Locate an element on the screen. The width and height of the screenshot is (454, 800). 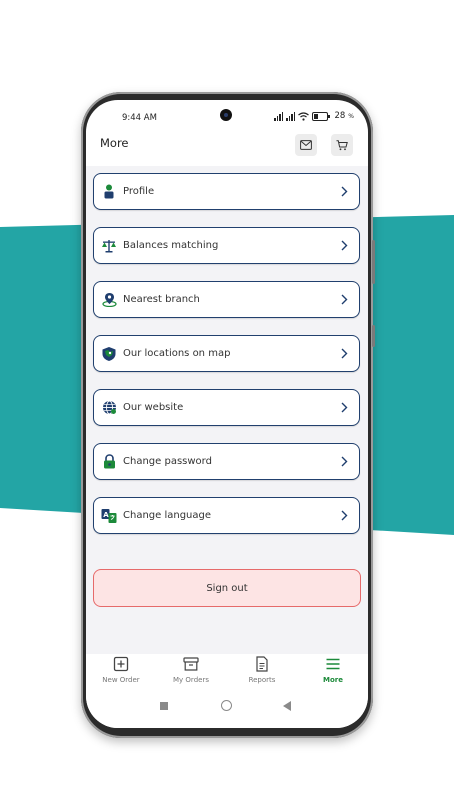
nav-tab-label: More is located at coordinates (333, 680).